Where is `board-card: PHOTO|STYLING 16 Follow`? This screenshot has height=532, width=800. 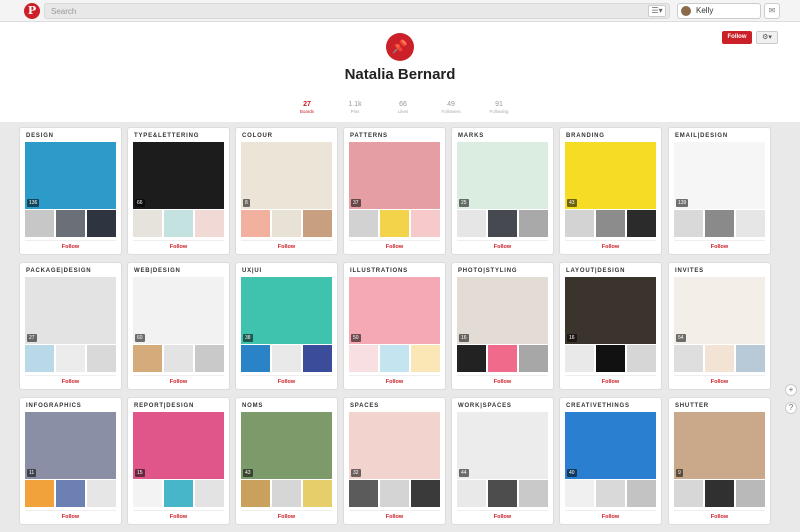
board-card: PHOTO|STYLING 16 Follow is located at coordinates (502, 326).